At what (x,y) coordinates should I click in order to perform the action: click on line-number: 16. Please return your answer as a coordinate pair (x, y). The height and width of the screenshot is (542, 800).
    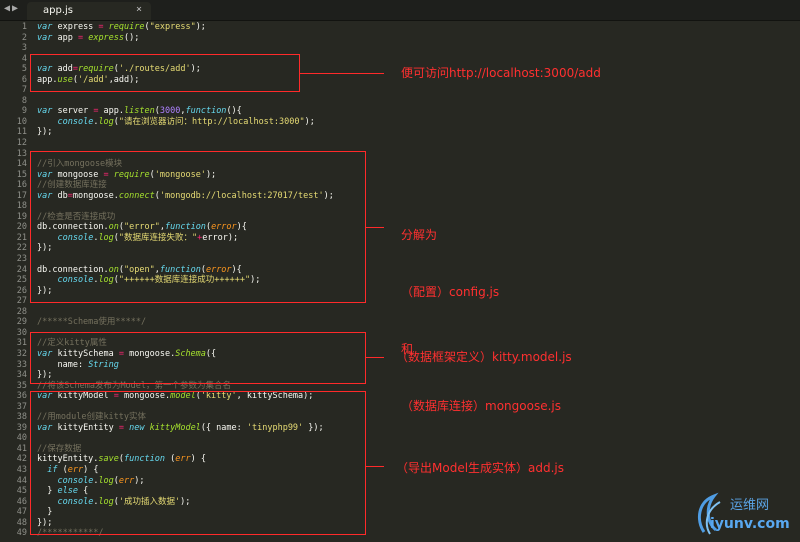
    Looking at the image, I should click on (21, 185).